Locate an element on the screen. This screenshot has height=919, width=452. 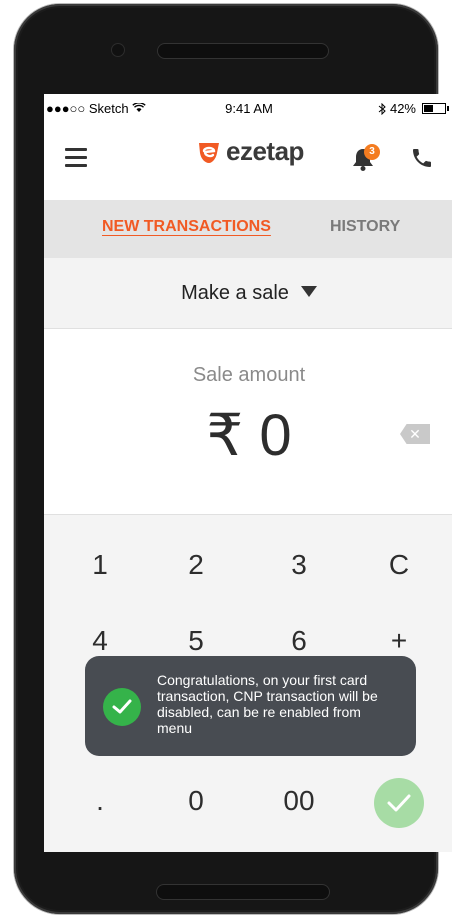
check-icon is located at coordinates (399, 803).